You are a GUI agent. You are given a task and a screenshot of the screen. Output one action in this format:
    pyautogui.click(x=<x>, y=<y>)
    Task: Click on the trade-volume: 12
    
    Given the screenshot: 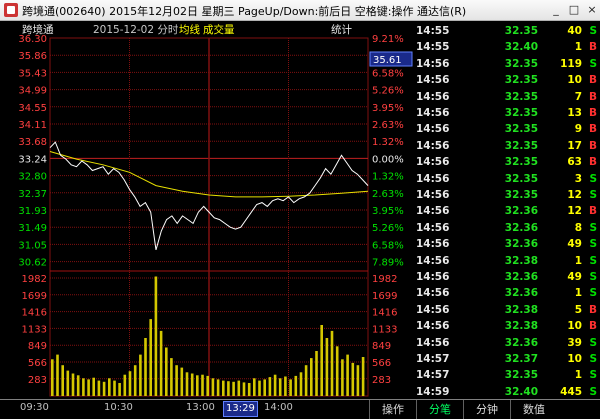 What is the action you would take?
    pyautogui.click(x=574, y=195)
    